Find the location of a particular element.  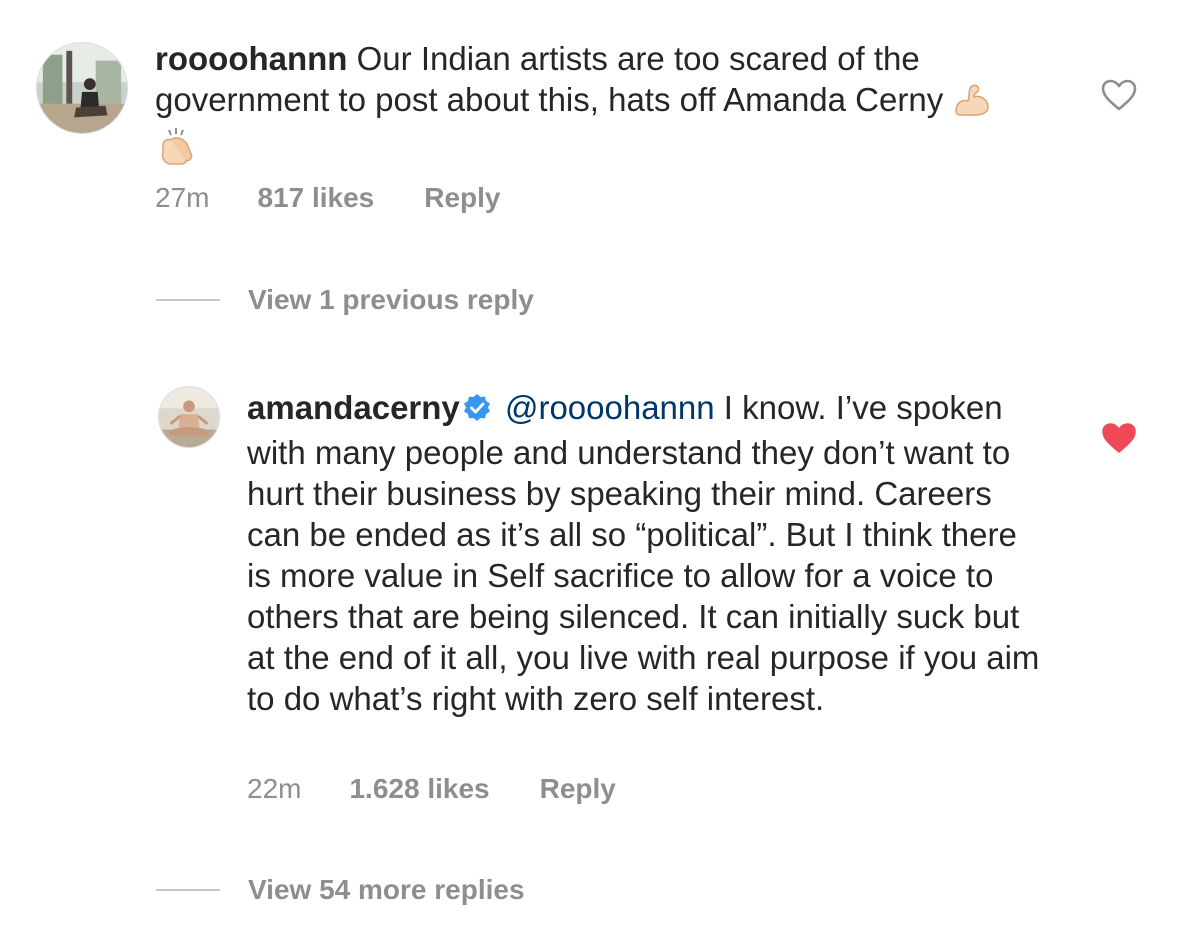

comment-likes: 817 likes is located at coordinates (315, 198).